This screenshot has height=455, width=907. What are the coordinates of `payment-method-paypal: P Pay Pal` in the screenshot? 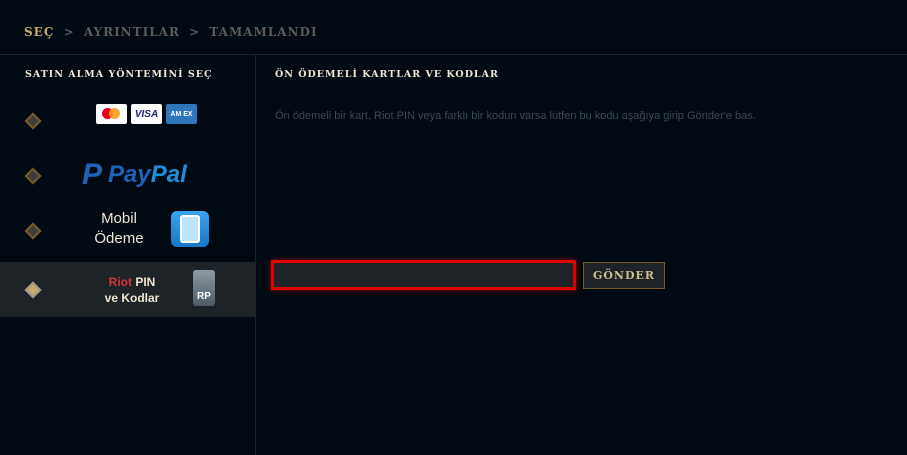 It's located at (127, 175).